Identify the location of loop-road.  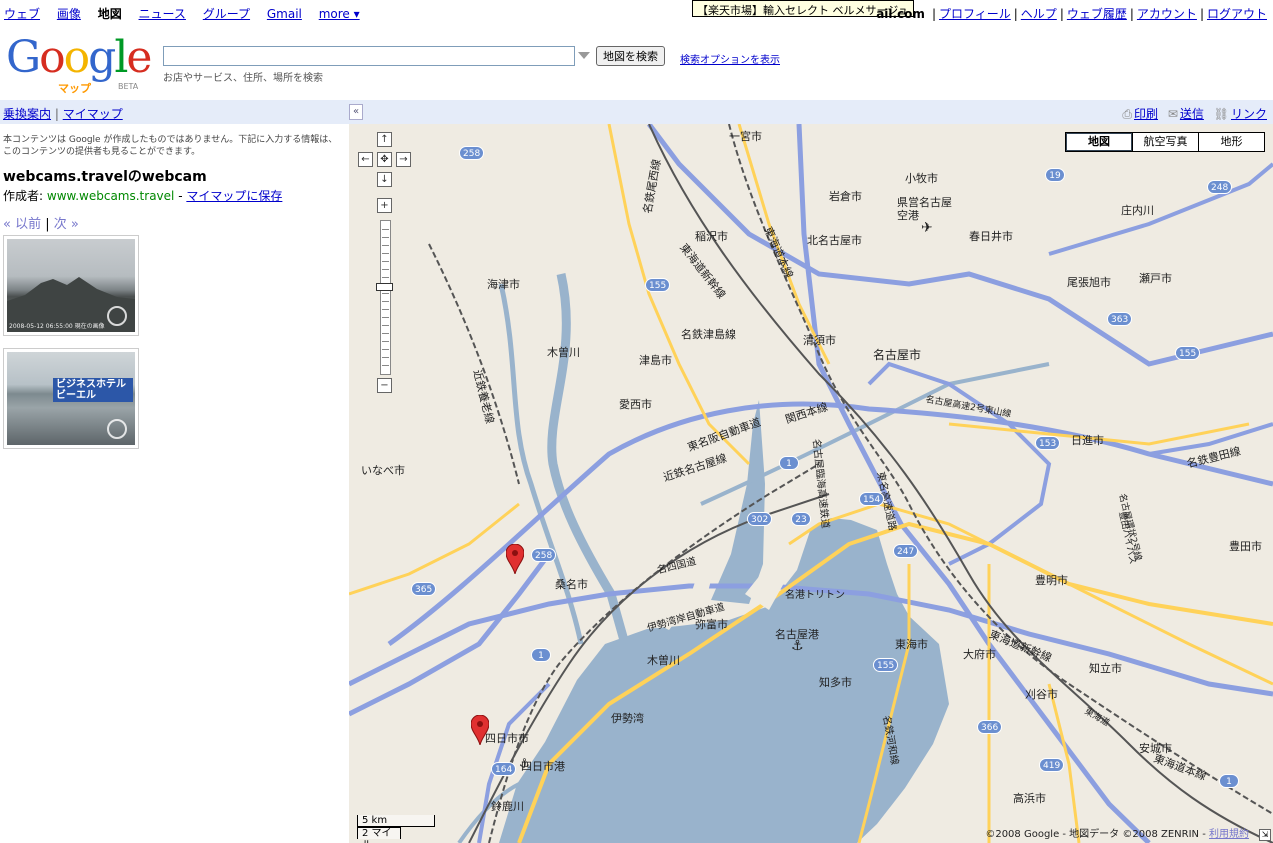
(959, 463).